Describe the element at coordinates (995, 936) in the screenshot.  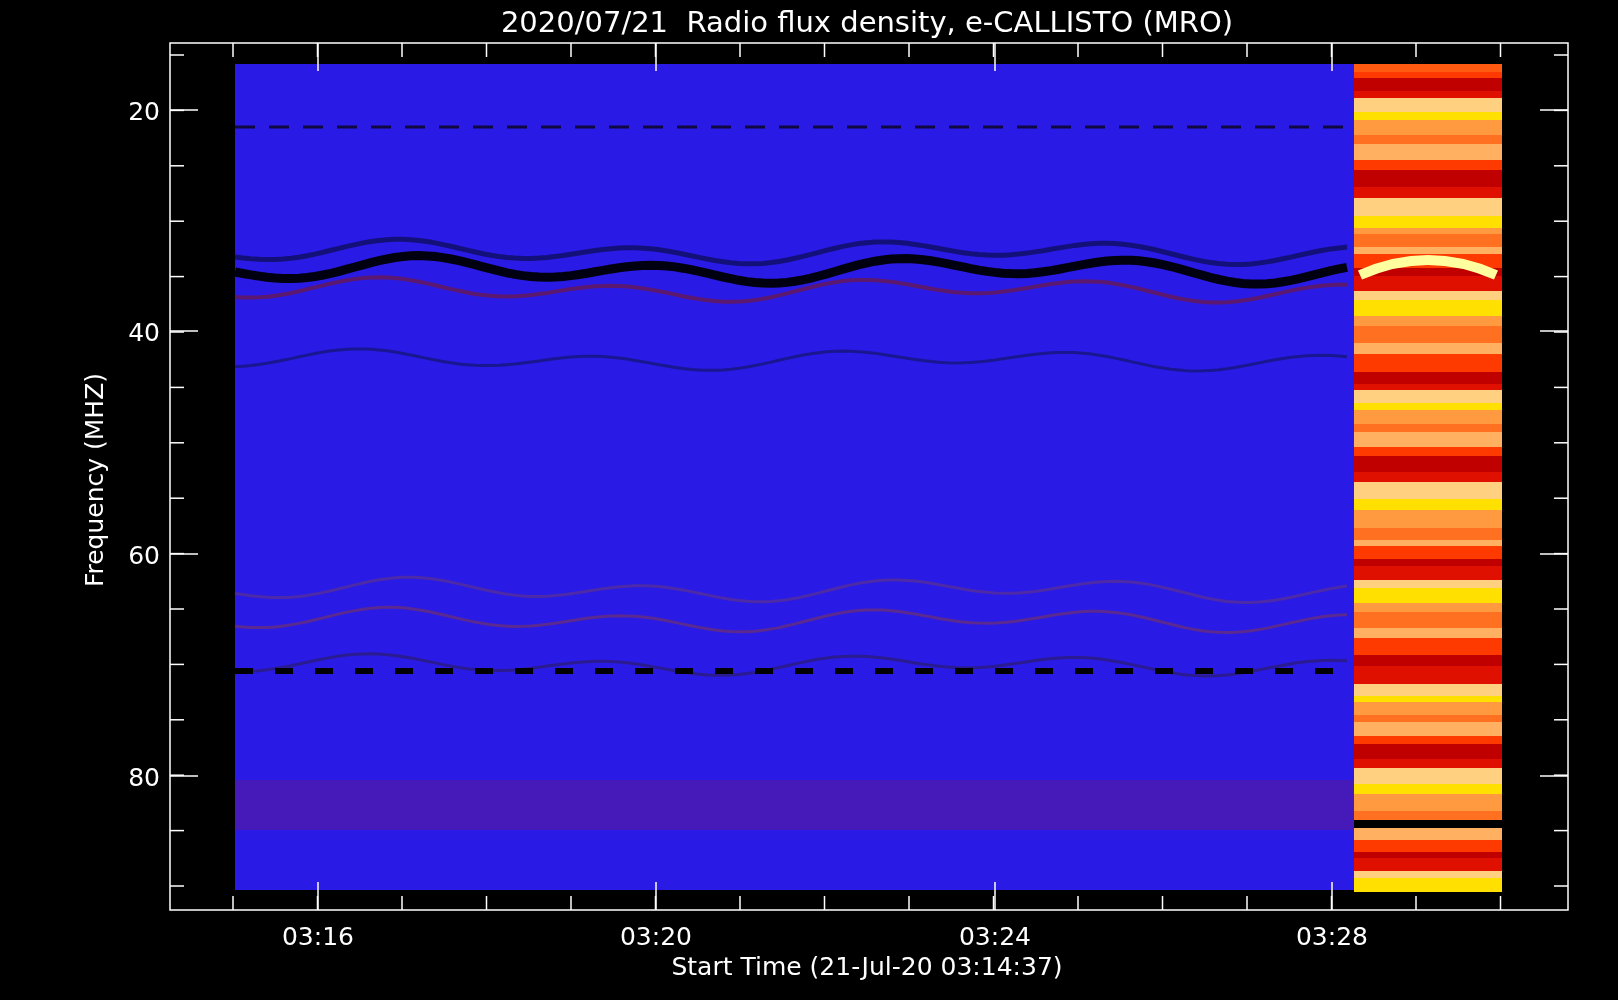
I see `x-tick-label: 03:24` at that location.